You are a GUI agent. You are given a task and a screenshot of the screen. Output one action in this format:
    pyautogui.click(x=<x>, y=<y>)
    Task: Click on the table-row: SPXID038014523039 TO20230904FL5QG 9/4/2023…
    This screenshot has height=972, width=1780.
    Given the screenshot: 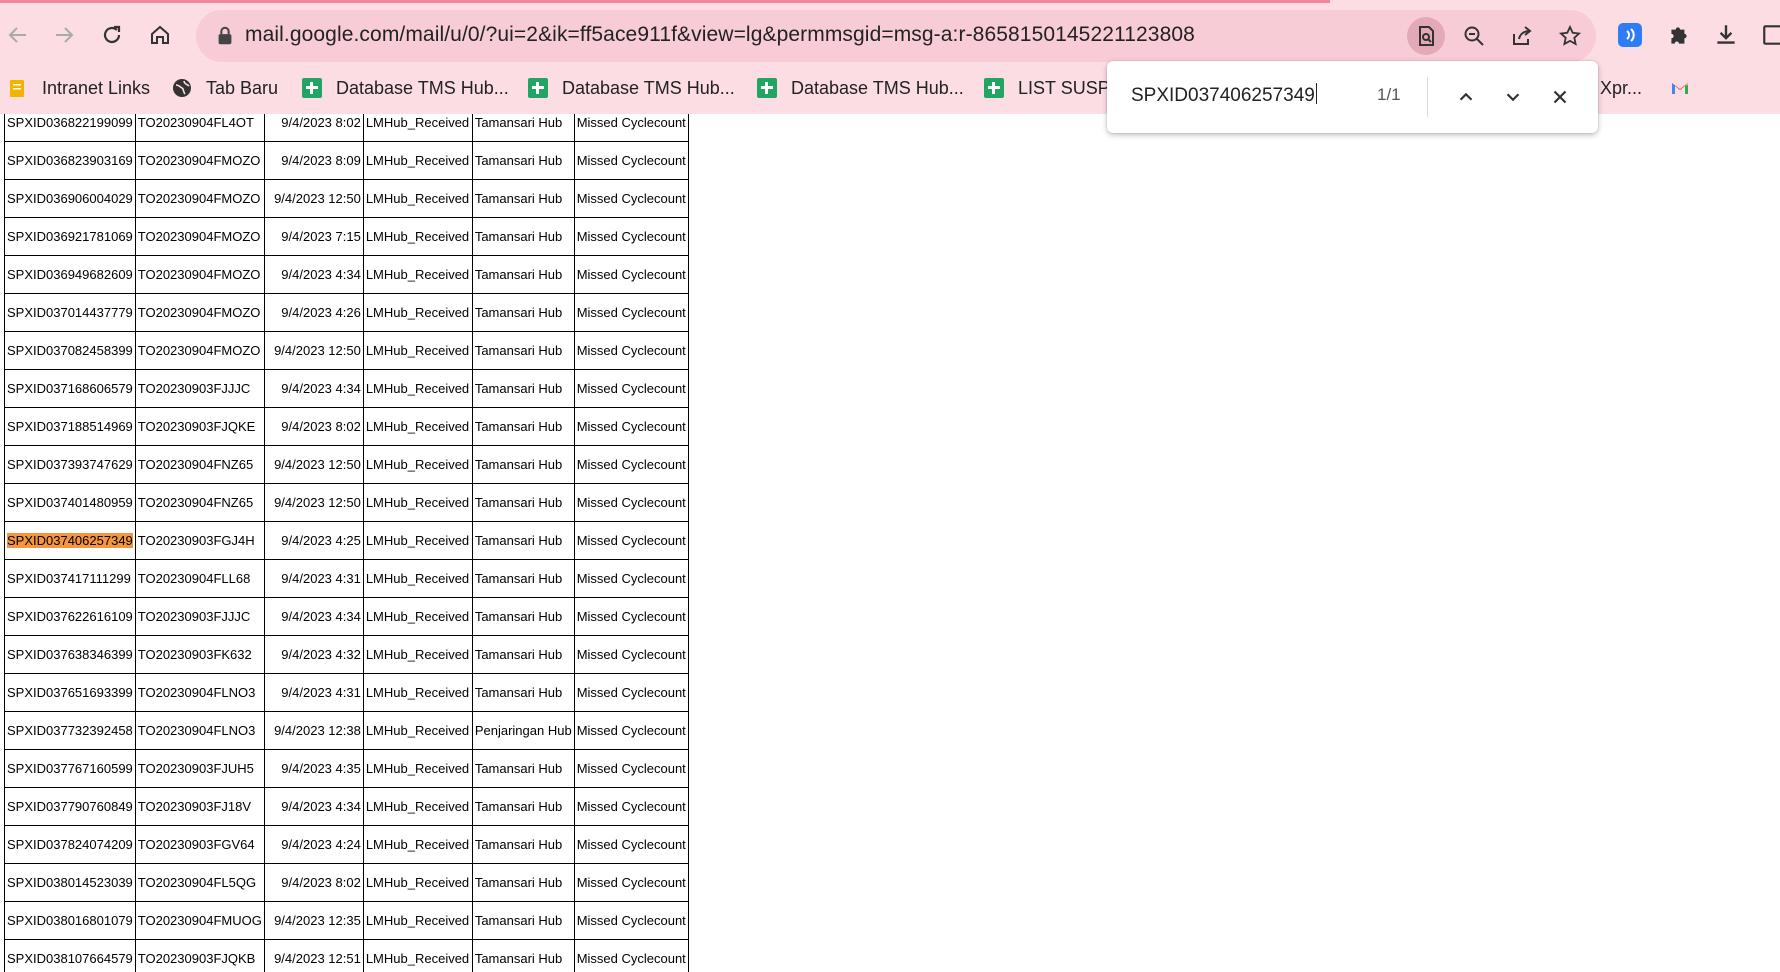 What is the action you would take?
    pyautogui.click(x=346, y=882)
    